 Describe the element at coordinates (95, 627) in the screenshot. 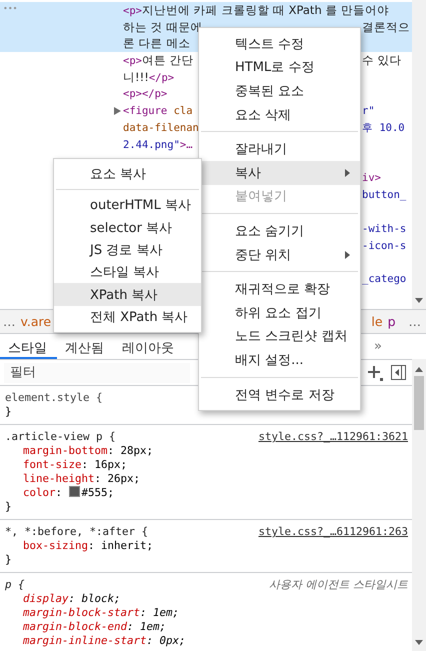

I see `css-declaration: margin-block-end: 1em;` at that location.